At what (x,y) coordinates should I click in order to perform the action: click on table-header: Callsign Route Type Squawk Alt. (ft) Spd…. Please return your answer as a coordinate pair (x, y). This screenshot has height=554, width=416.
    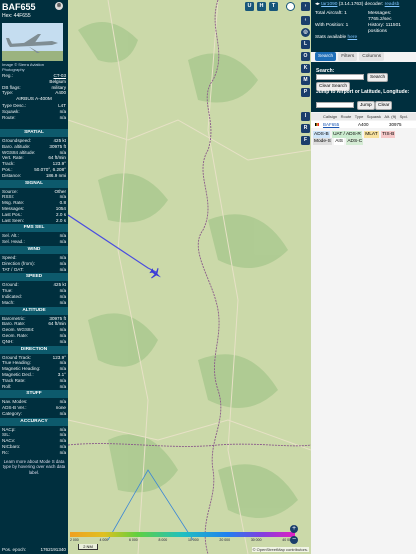
    Looking at the image, I should click on (363, 116).